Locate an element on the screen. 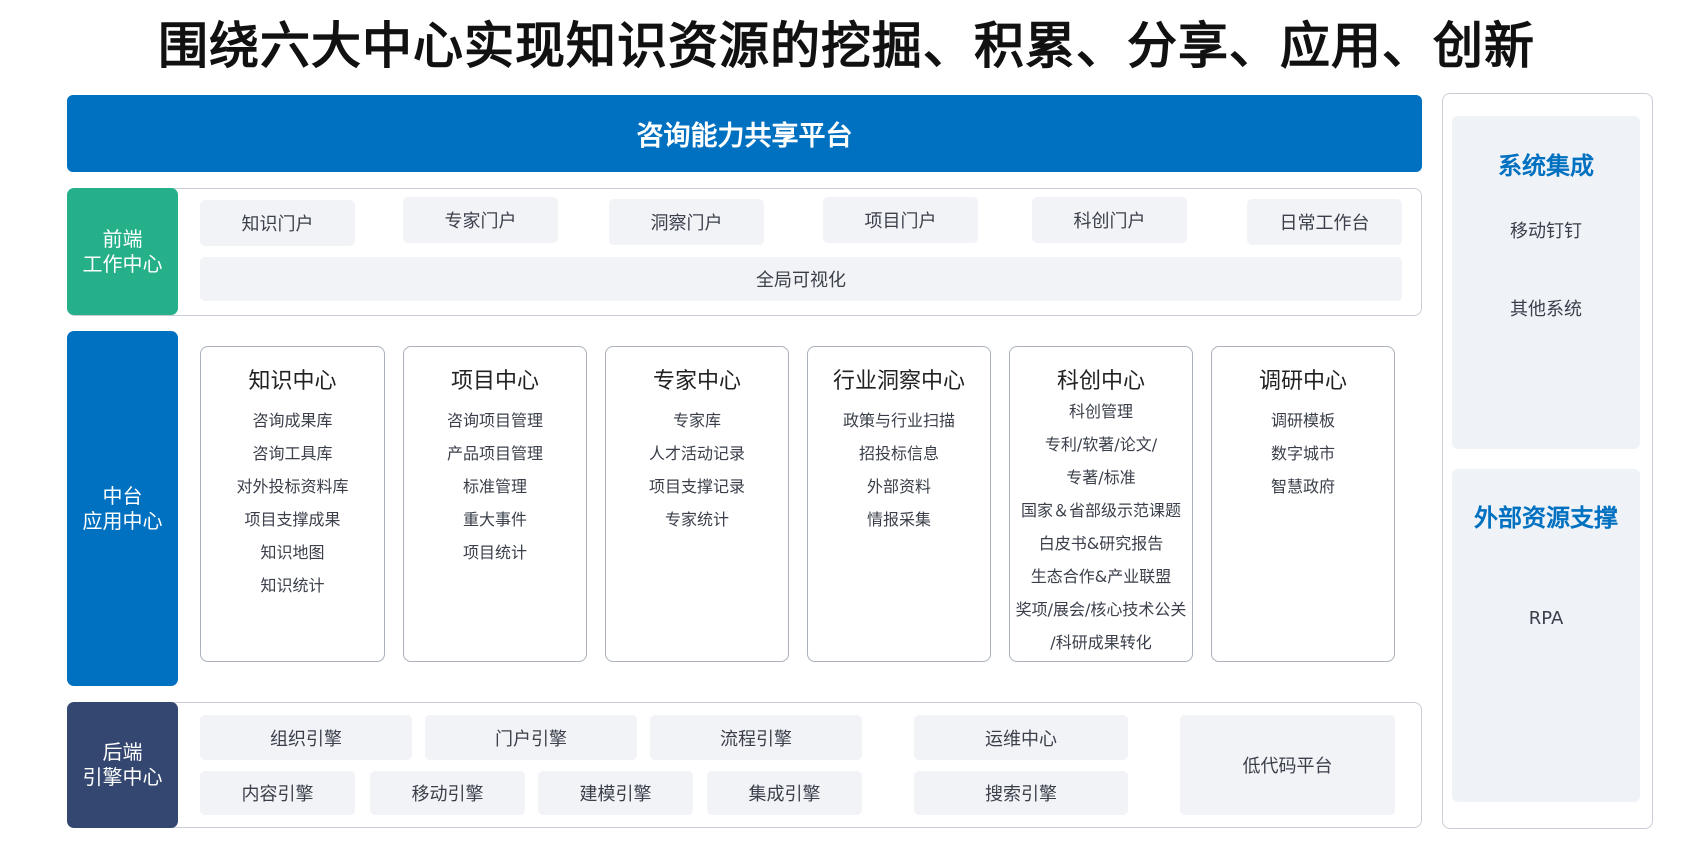 Image resolution: width=1693 pixels, height=843 pixels. card-title: 项目中心 is located at coordinates (494, 381).